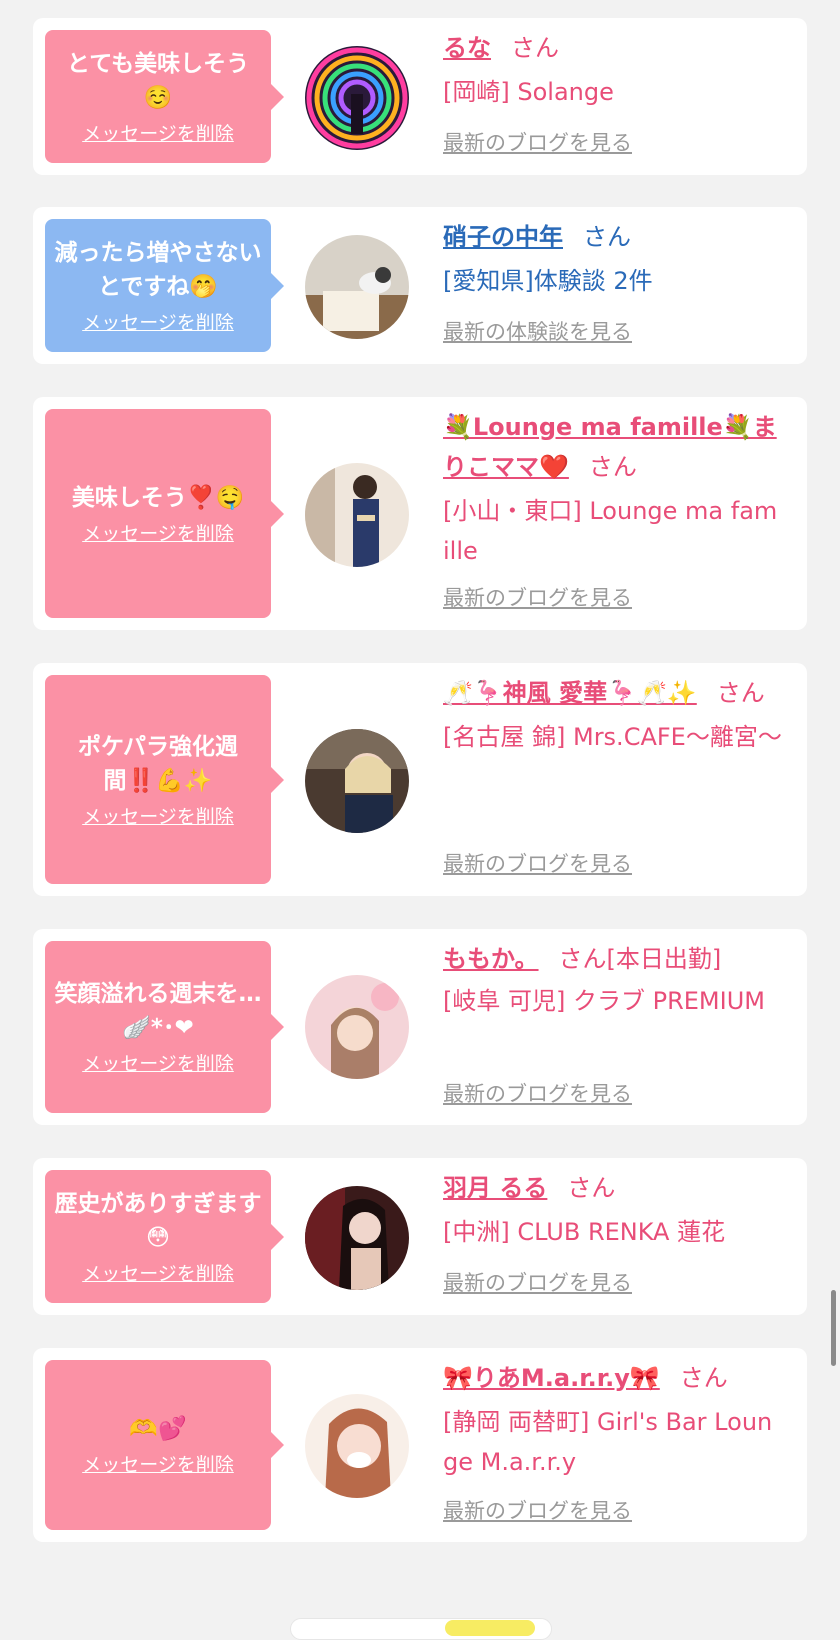  What do you see at coordinates (604, 1001) in the screenshot?
I see `store-name: [岐阜 可児] クラブ PREMIUM` at bounding box center [604, 1001].